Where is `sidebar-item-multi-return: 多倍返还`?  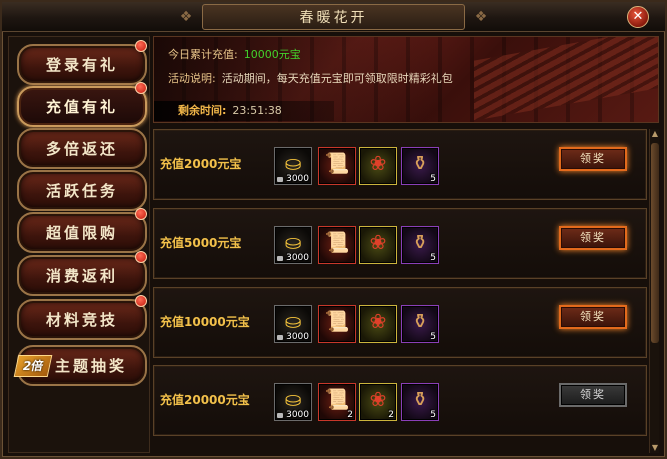
sidebar-item-multi-return: 多倍返还 is located at coordinates (82, 148).